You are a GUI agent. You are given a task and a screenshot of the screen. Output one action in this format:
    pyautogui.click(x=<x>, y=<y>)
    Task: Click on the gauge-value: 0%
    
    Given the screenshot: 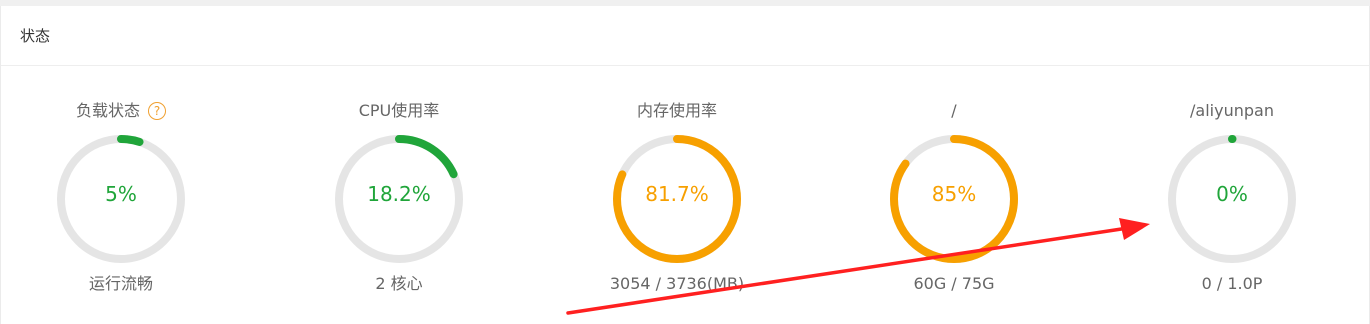 What is the action you would take?
    pyautogui.click(x=1232, y=194)
    